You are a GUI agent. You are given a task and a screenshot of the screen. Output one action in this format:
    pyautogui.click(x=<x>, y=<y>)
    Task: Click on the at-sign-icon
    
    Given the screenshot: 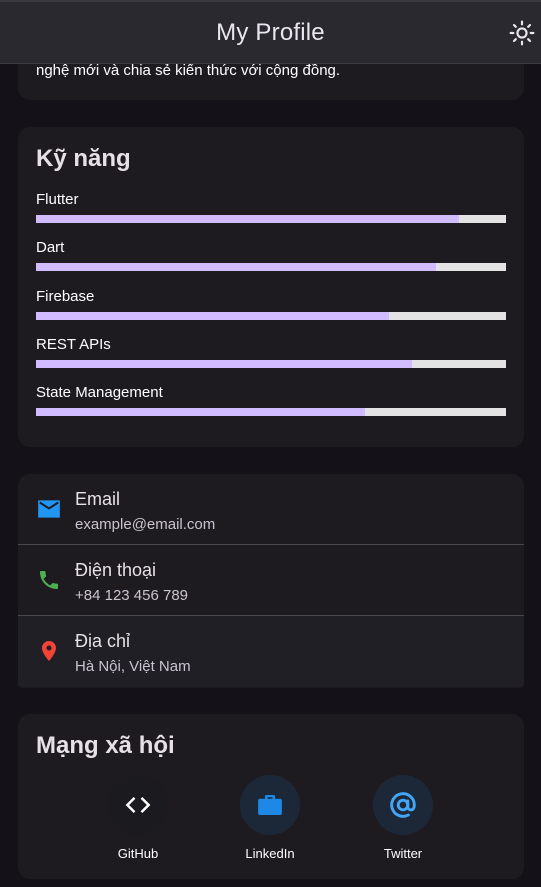 What is the action you would take?
    pyautogui.click(x=403, y=805)
    